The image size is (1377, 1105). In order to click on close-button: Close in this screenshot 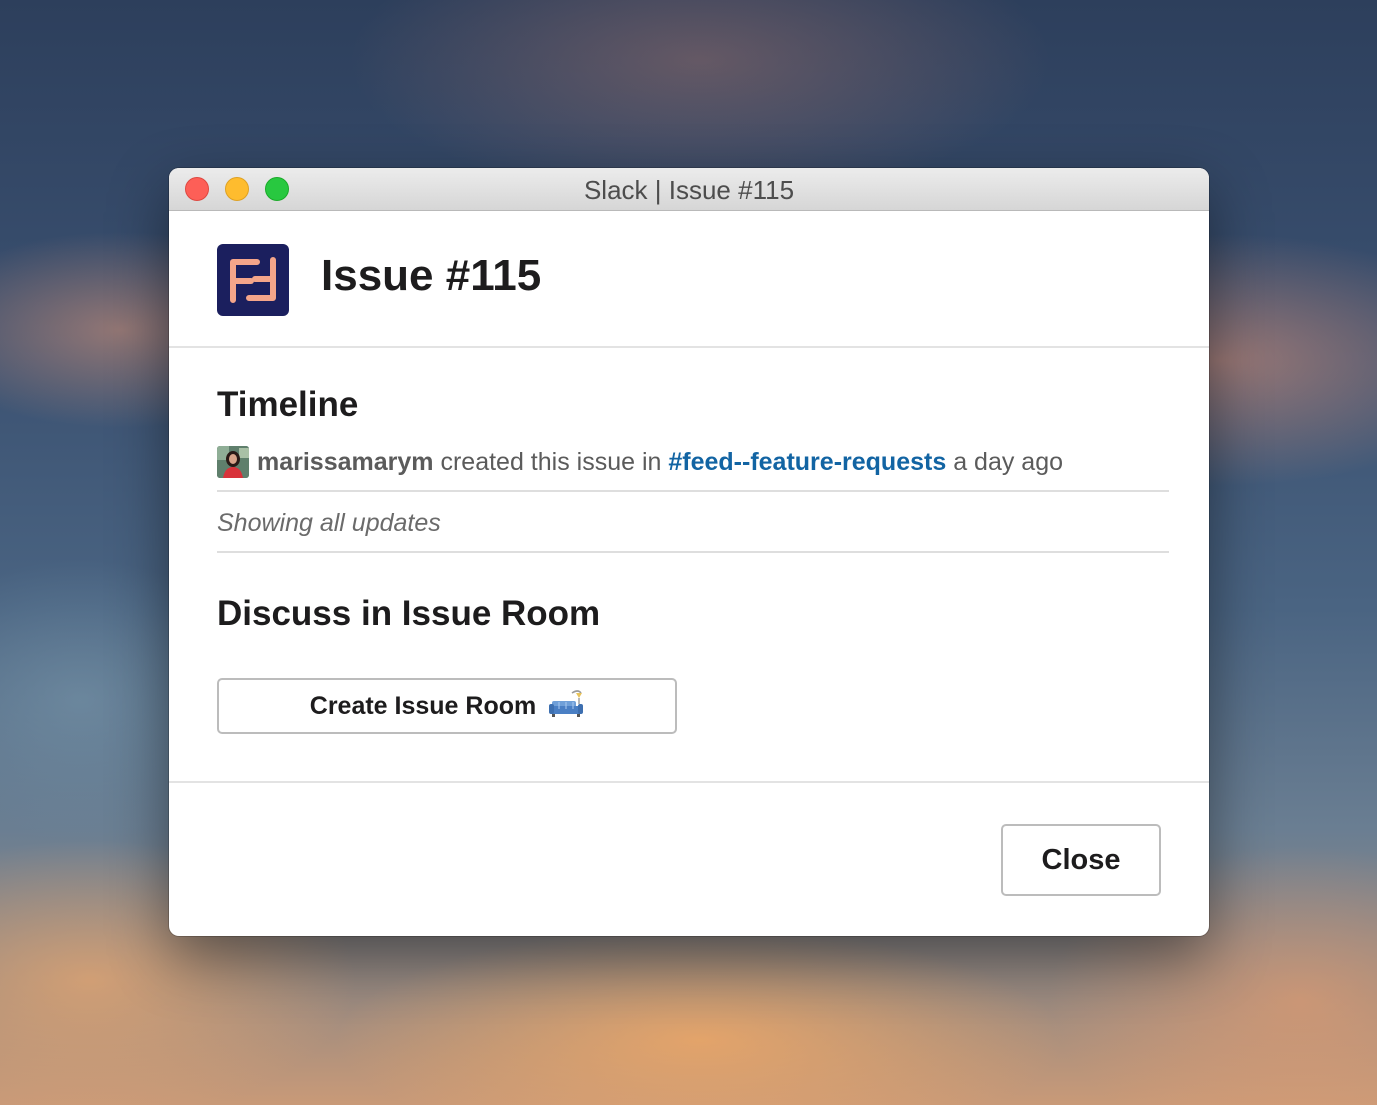, I will do `click(1081, 860)`.